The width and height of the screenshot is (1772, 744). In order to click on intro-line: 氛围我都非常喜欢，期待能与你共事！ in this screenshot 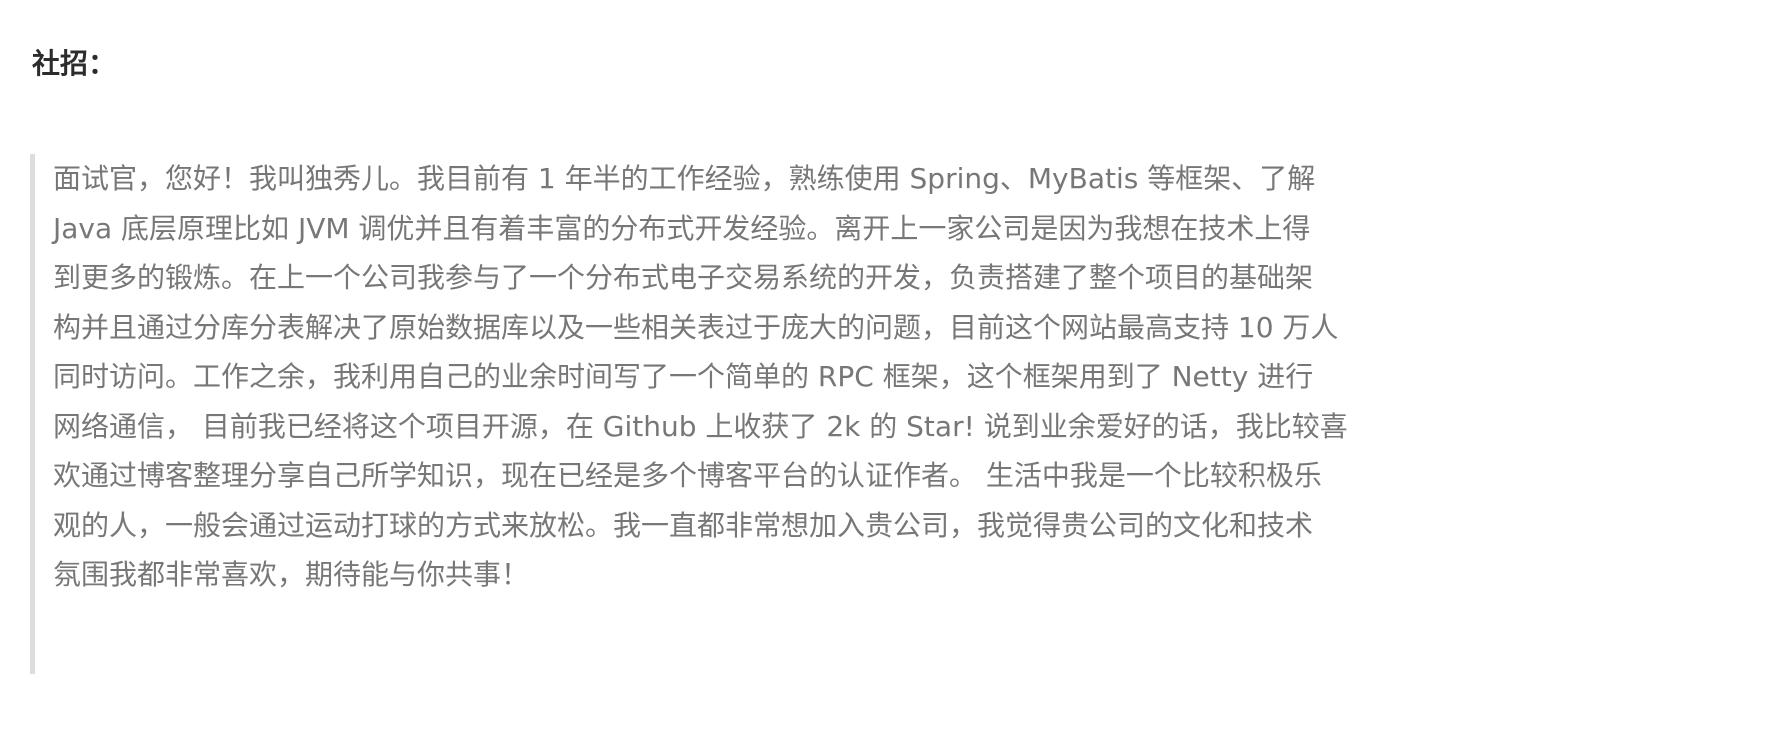, I will do `click(291, 574)`.